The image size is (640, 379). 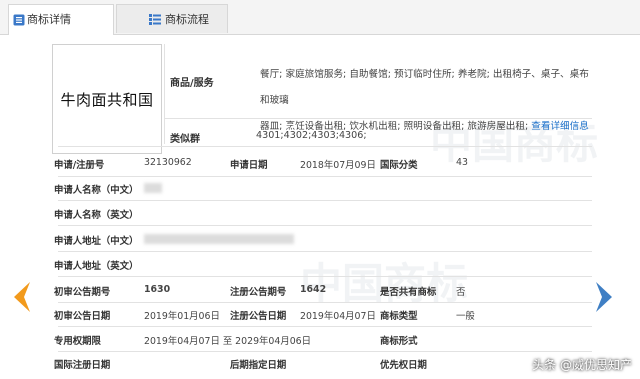 What do you see at coordinates (324, 243) in the screenshot?
I see `detail-row: 申请人地址（中文）` at bounding box center [324, 243].